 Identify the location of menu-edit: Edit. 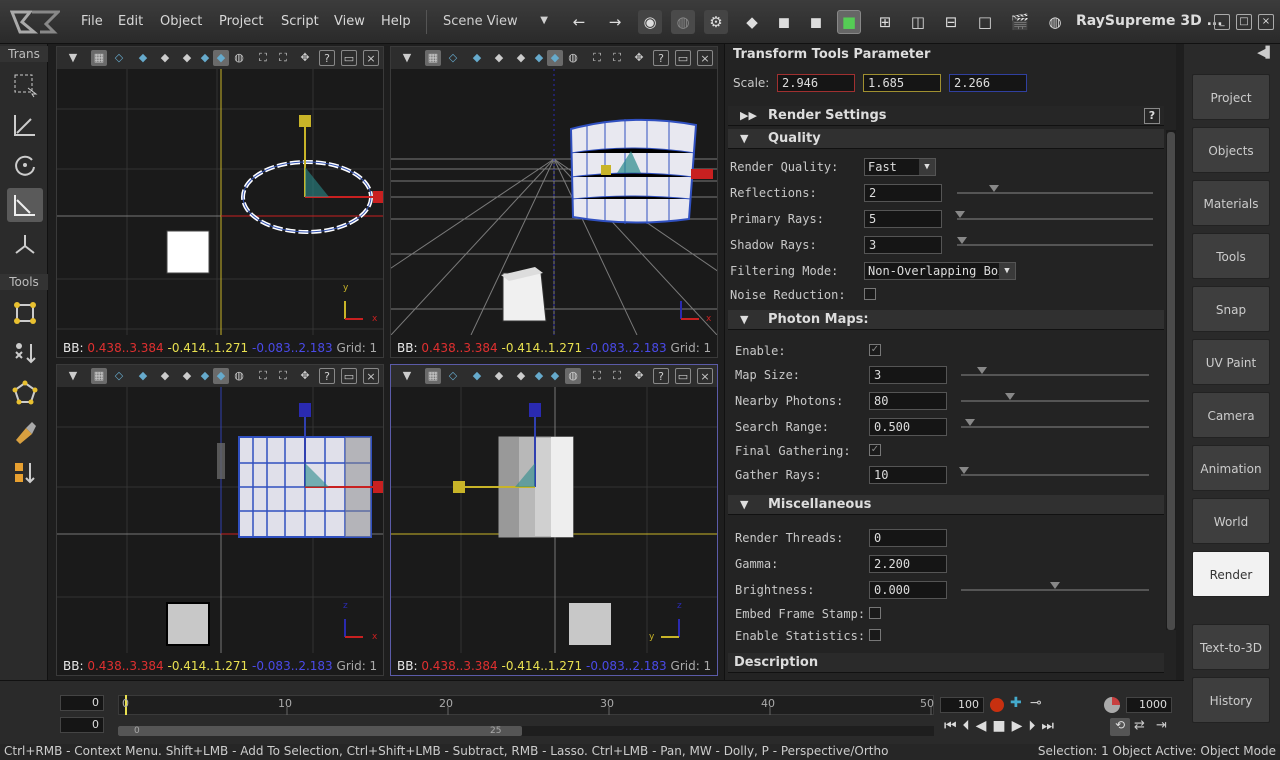
(130, 21).